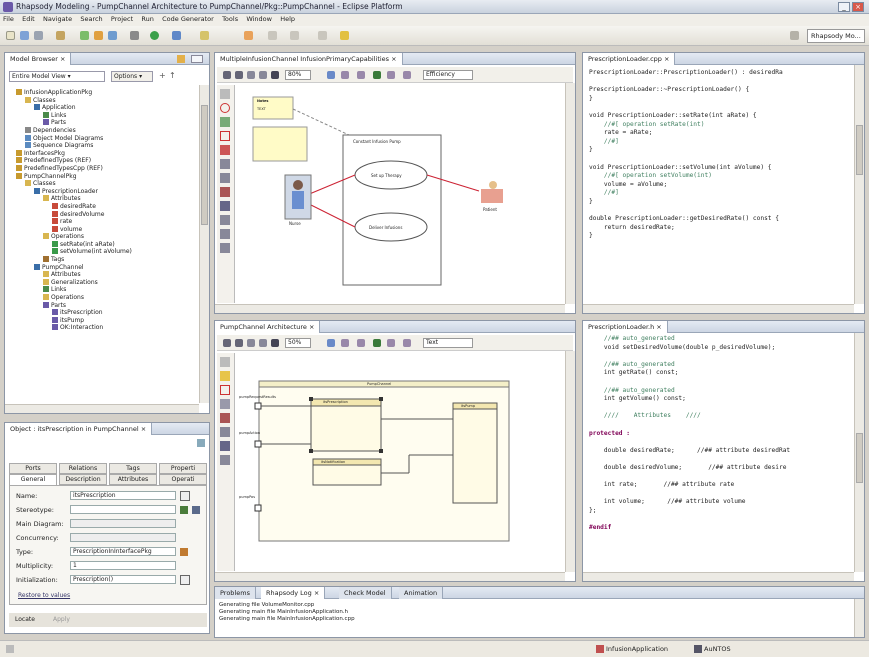 The width and height of the screenshot is (869, 657). I want to click on log-vscroll, so click(859, 618).